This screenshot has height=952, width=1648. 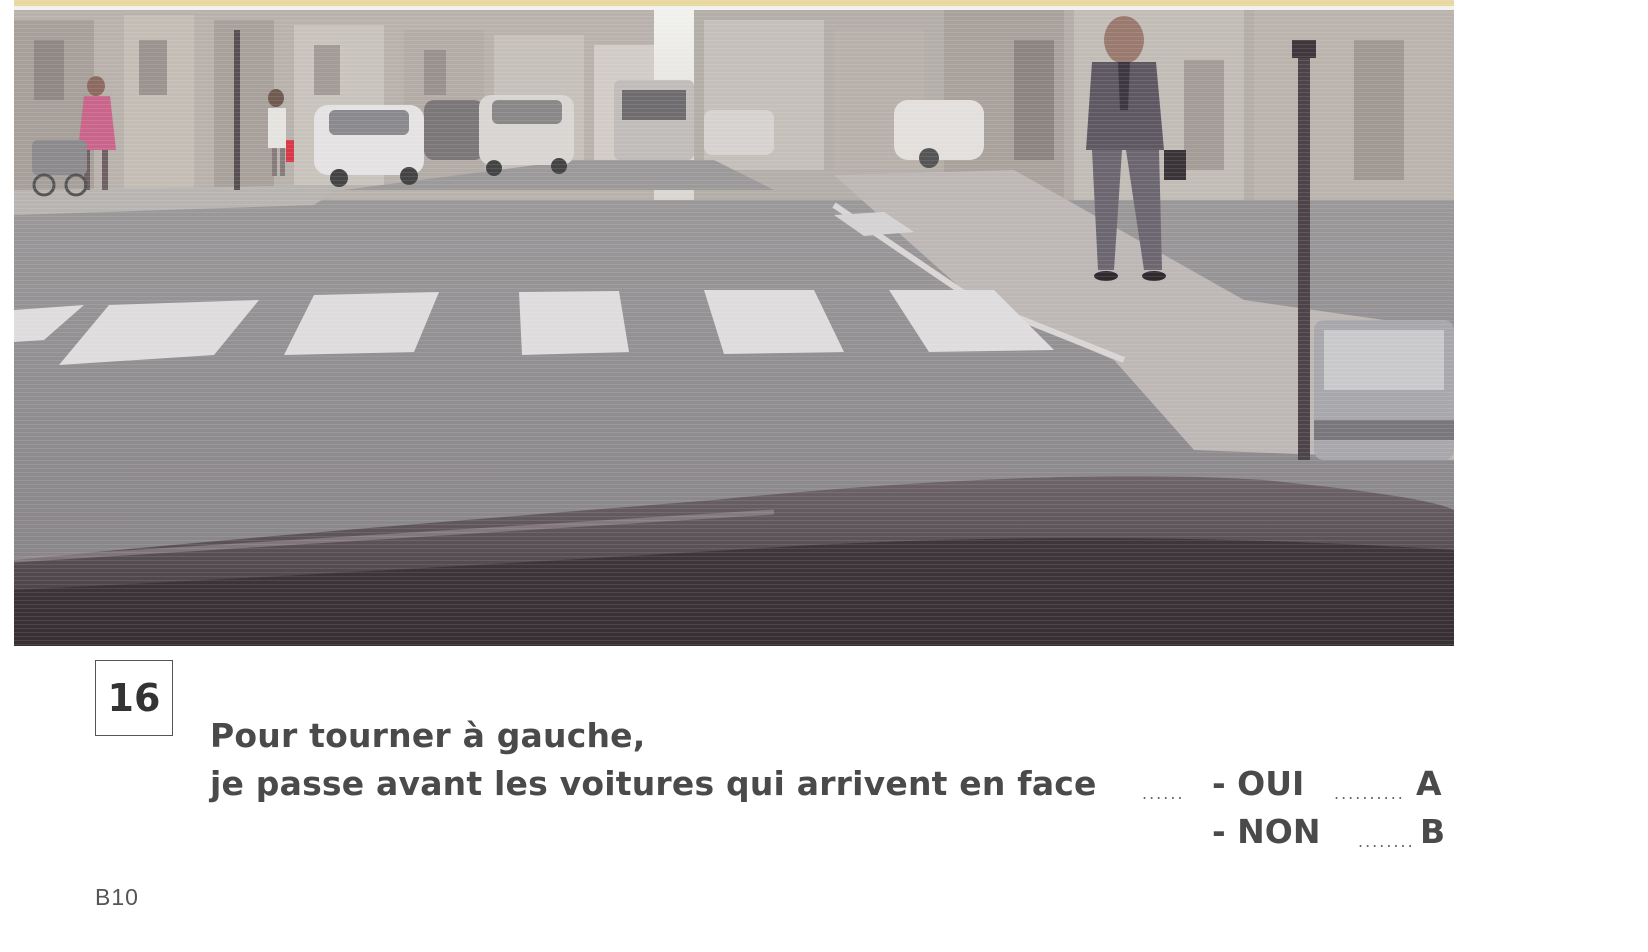 I want to click on answer-non-letter: B, so click(x=1432, y=831).